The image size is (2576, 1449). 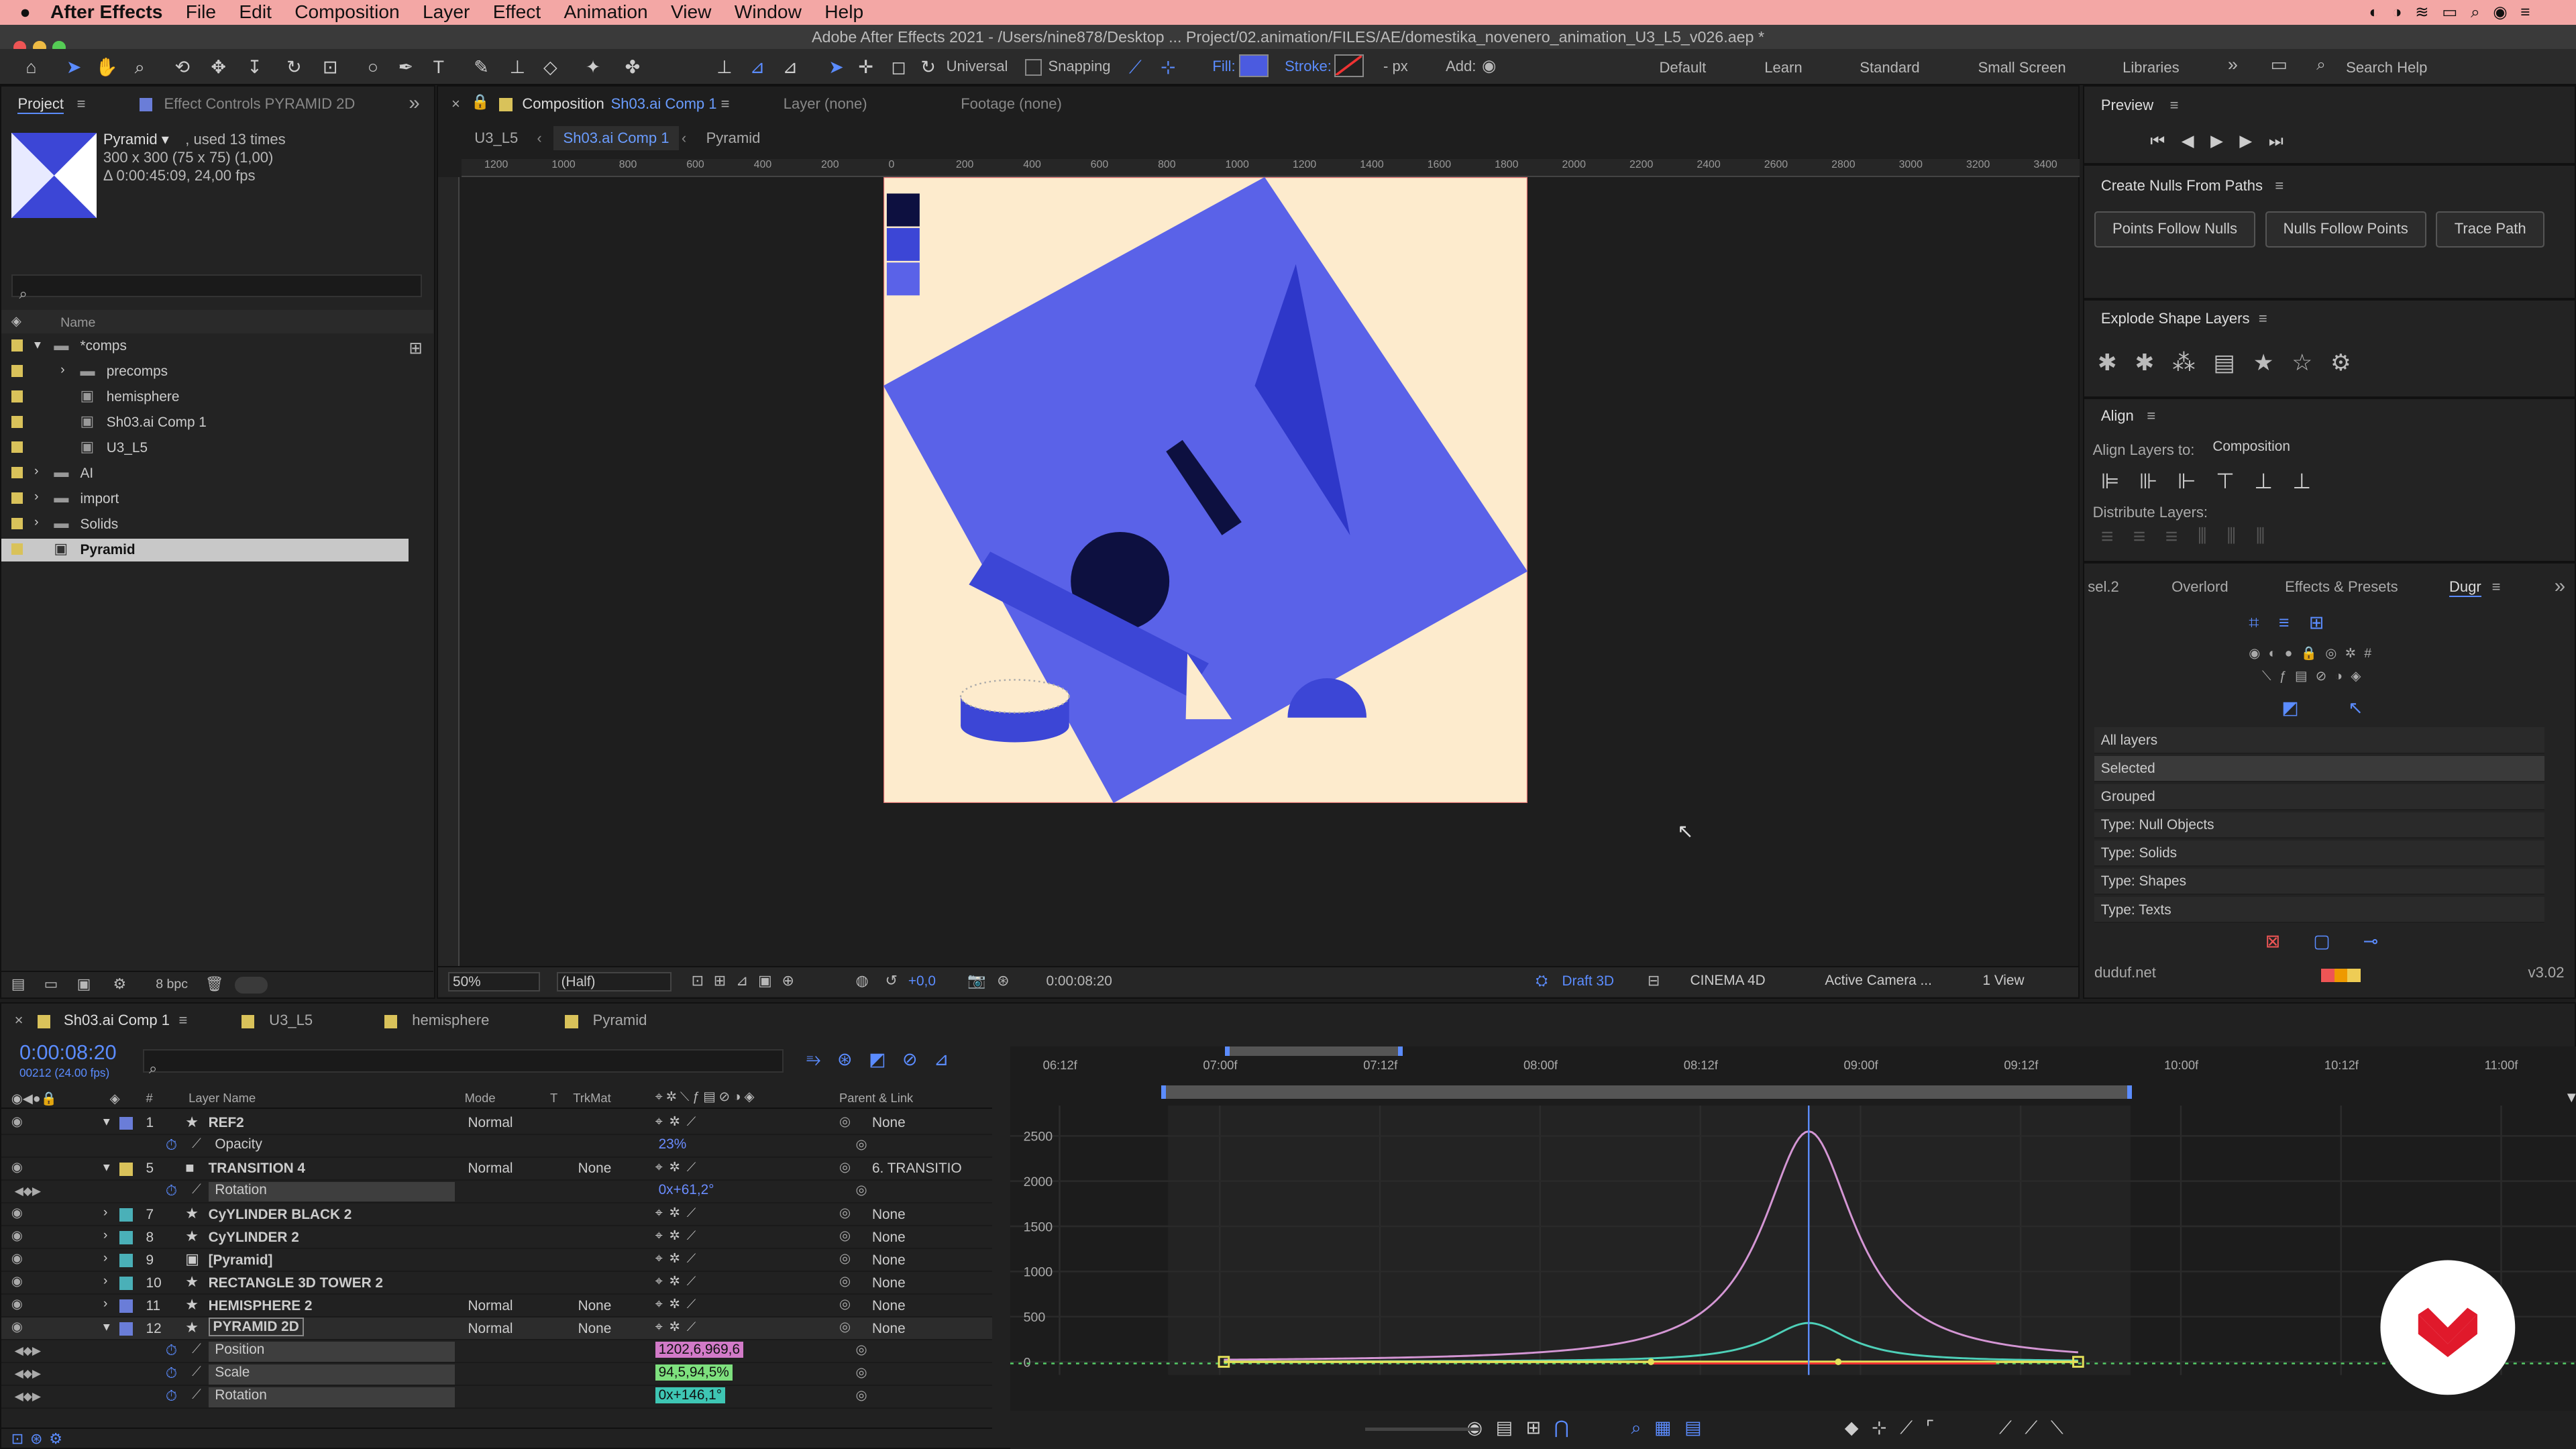 What do you see at coordinates (77, 323) in the screenshot?
I see `name-column-header: Name` at bounding box center [77, 323].